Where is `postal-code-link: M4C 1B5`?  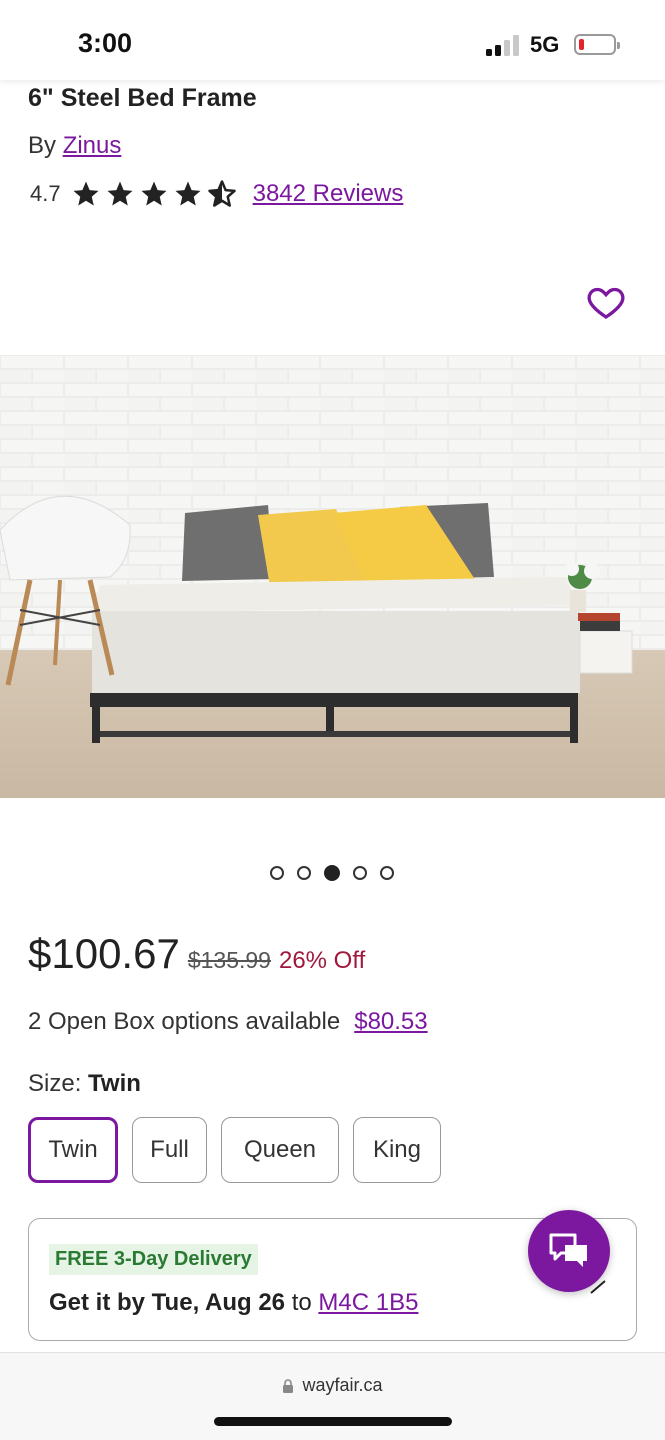 postal-code-link: M4C 1B5 is located at coordinates (368, 1302).